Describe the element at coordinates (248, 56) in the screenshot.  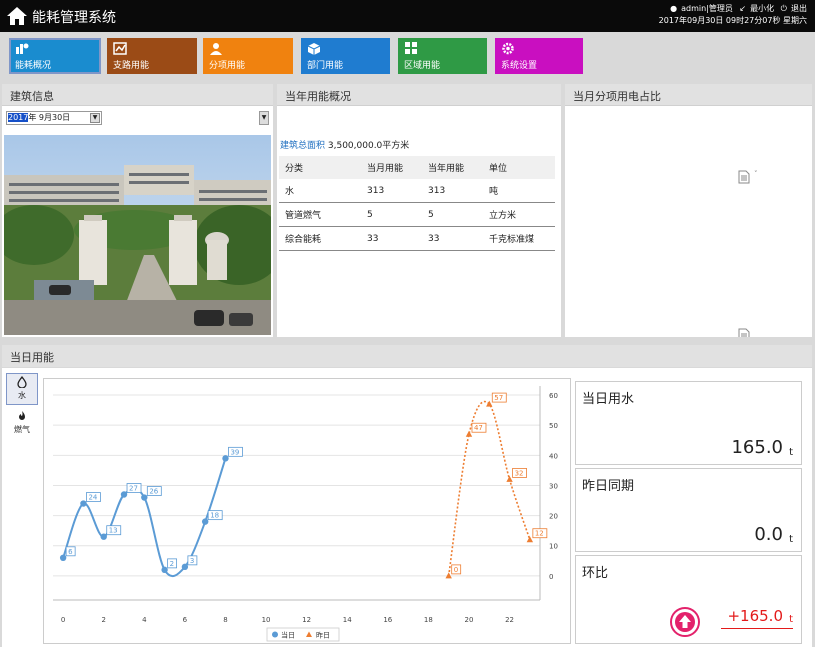
I see `nav-item-energy: 分项用能` at that location.